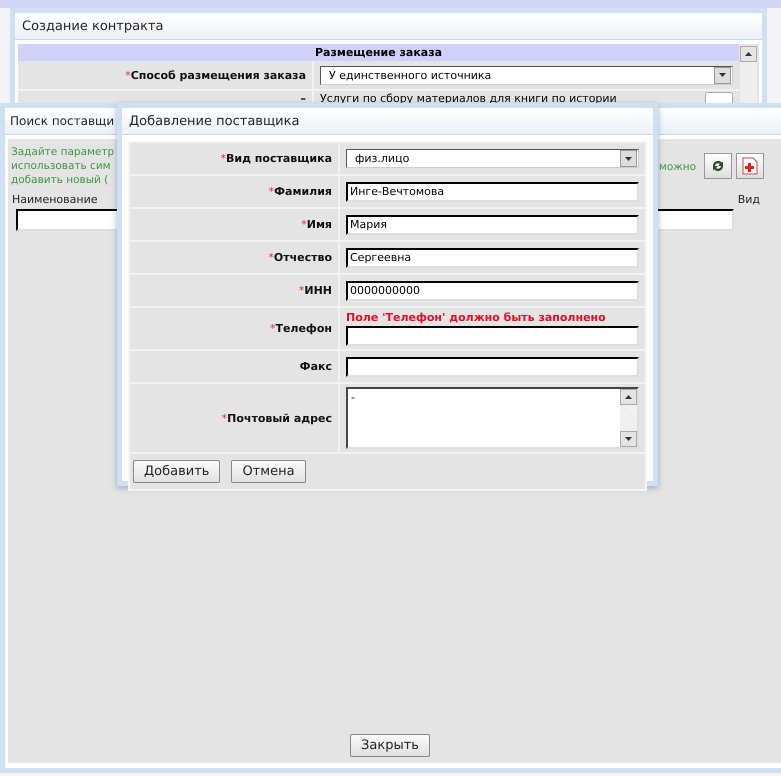 The height and width of the screenshot is (776, 781). I want to click on input-field: Сергеевна, so click(492, 258).